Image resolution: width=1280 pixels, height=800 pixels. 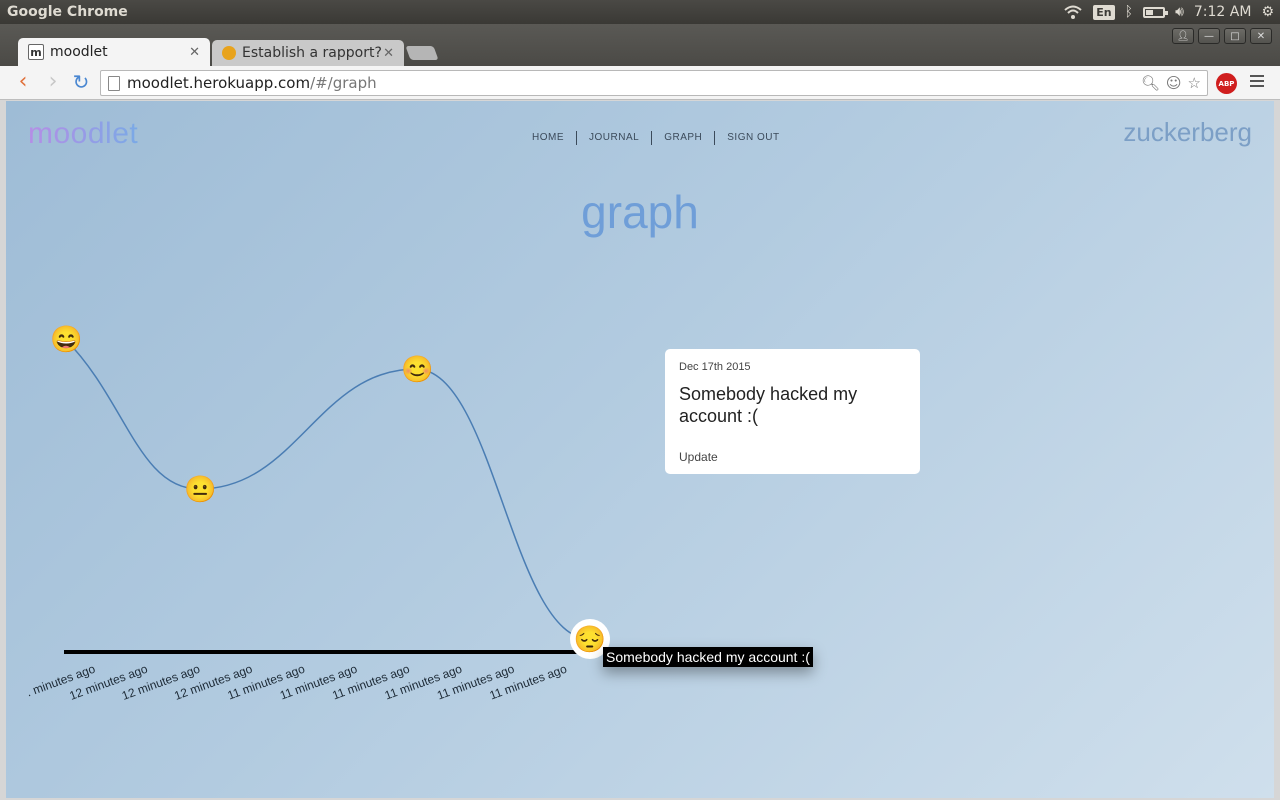 What do you see at coordinates (1174, 83) in the screenshot?
I see `extension-avatar-icon: ☺` at bounding box center [1174, 83].